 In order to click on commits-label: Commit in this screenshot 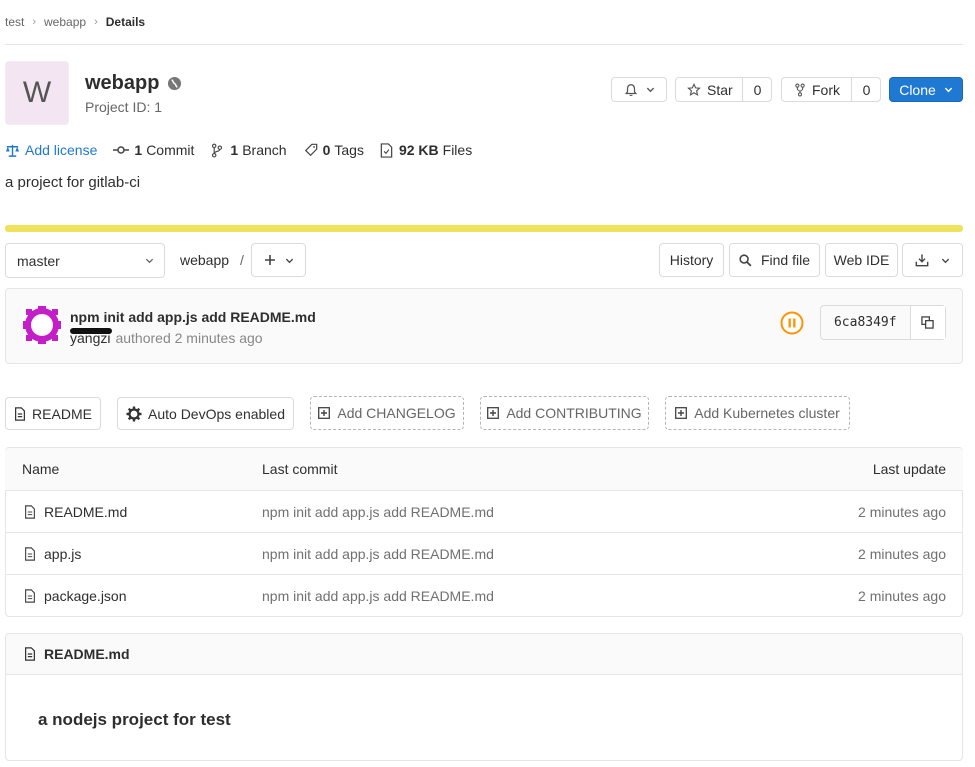, I will do `click(170, 150)`.